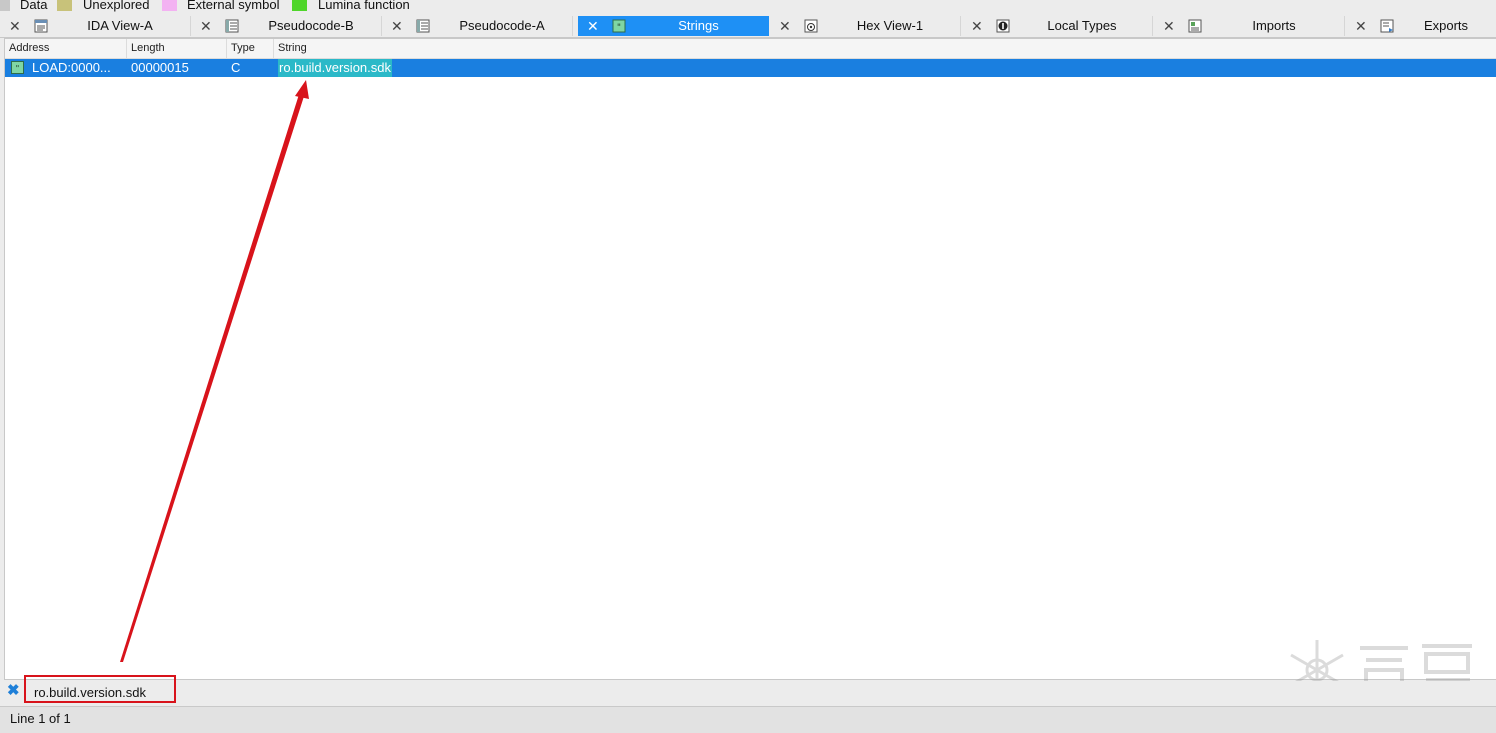  What do you see at coordinates (890, 25) in the screenshot?
I see `tab-label: Hex View-1` at bounding box center [890, 25].